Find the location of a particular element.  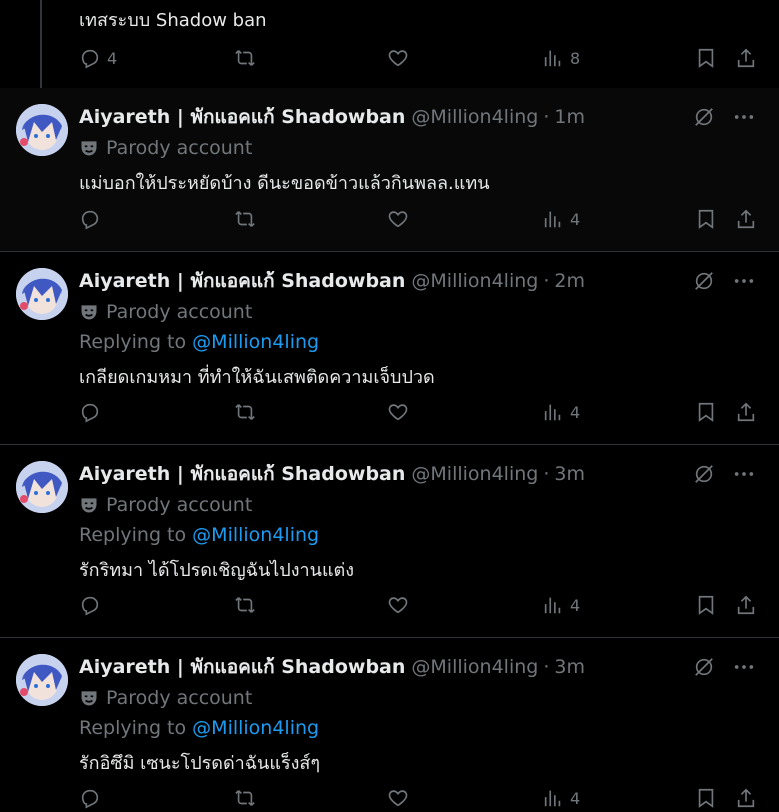

timestamp: 1m is located at coordinates (569, 117).